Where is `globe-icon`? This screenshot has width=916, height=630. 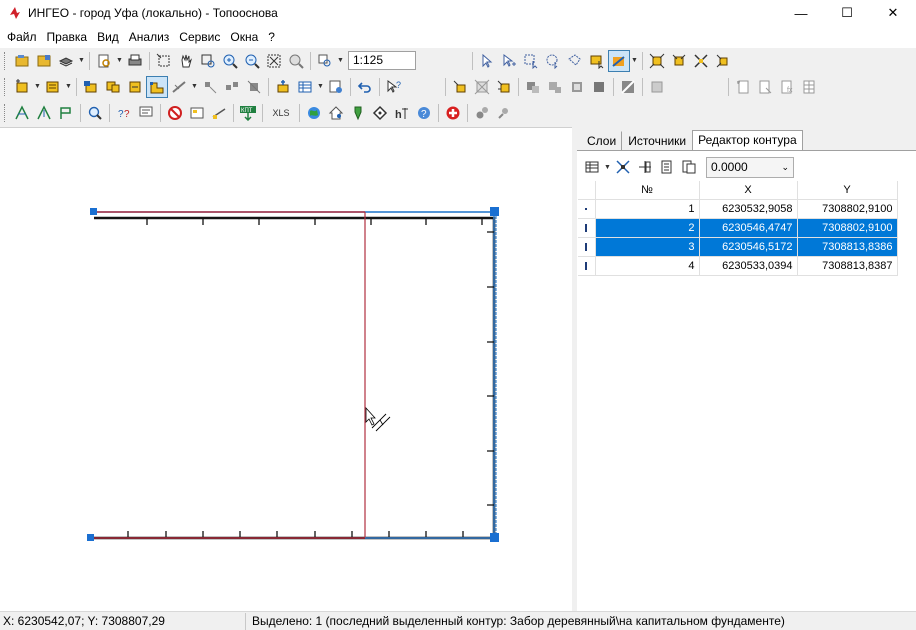 globe-icon is located at coordinates (314, 113).